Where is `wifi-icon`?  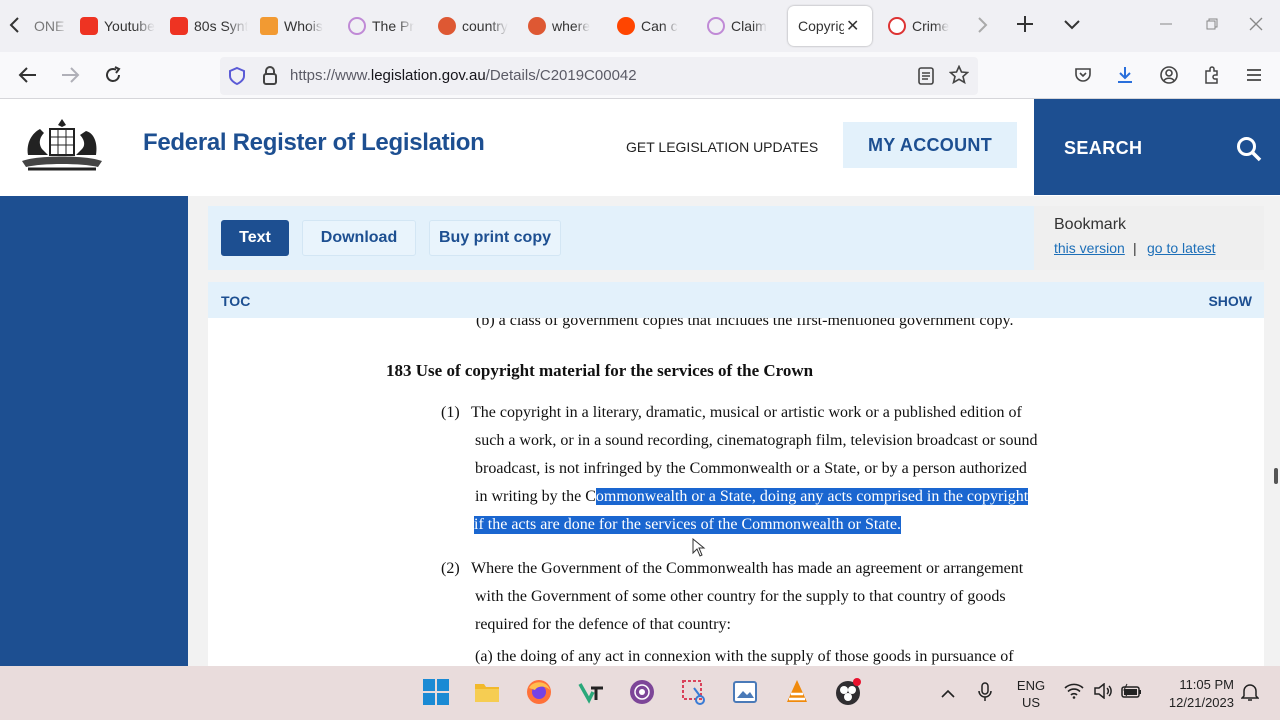 wifi-icon is located at coordinates (1074, 693).